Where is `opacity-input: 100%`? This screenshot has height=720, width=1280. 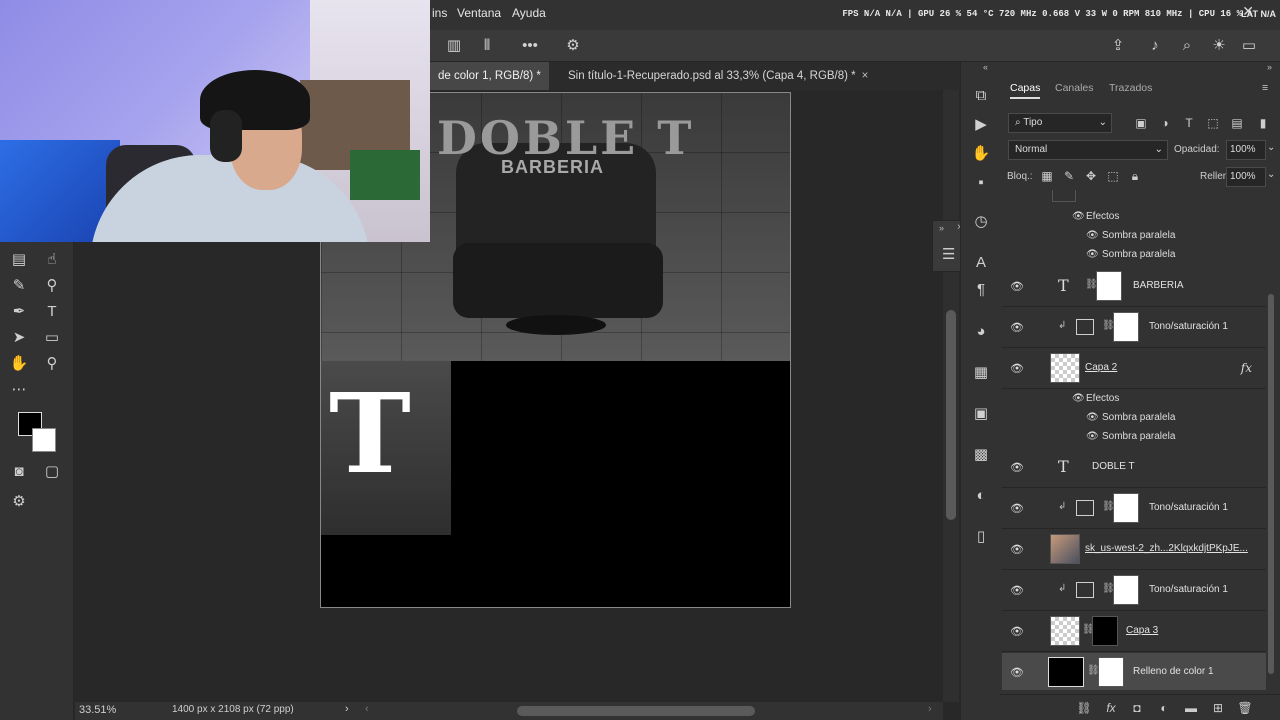
opacity-input: 100% is located at coordinates (1246, 150).